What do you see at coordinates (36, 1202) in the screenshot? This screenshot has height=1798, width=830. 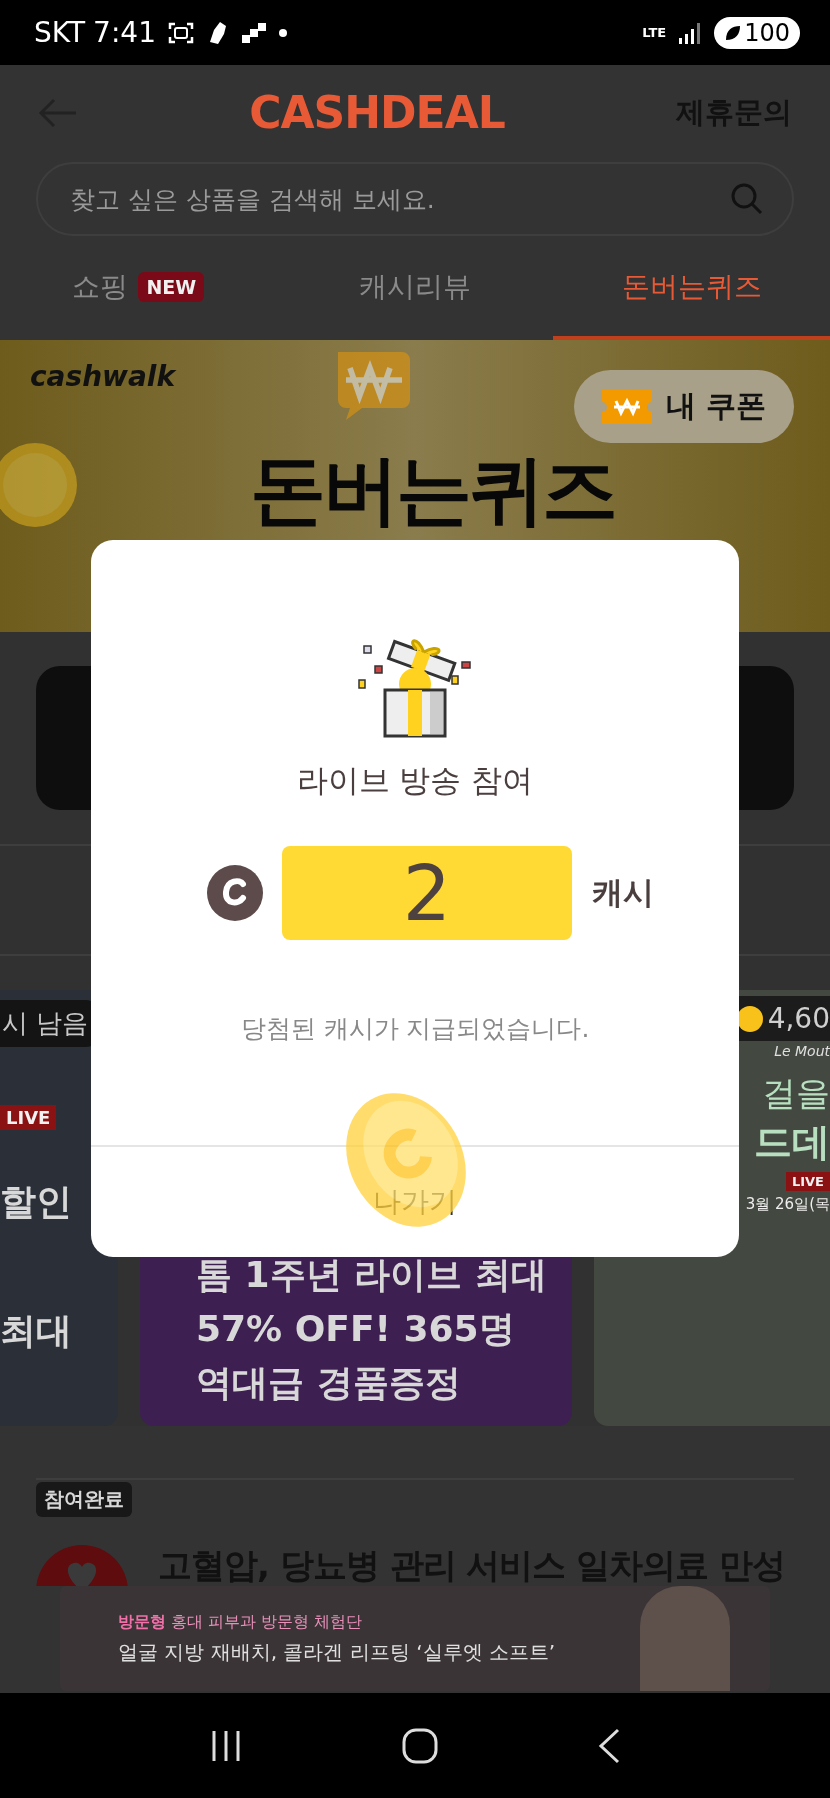 I see `card-text: 할인` at bounding box center [36, 1202].